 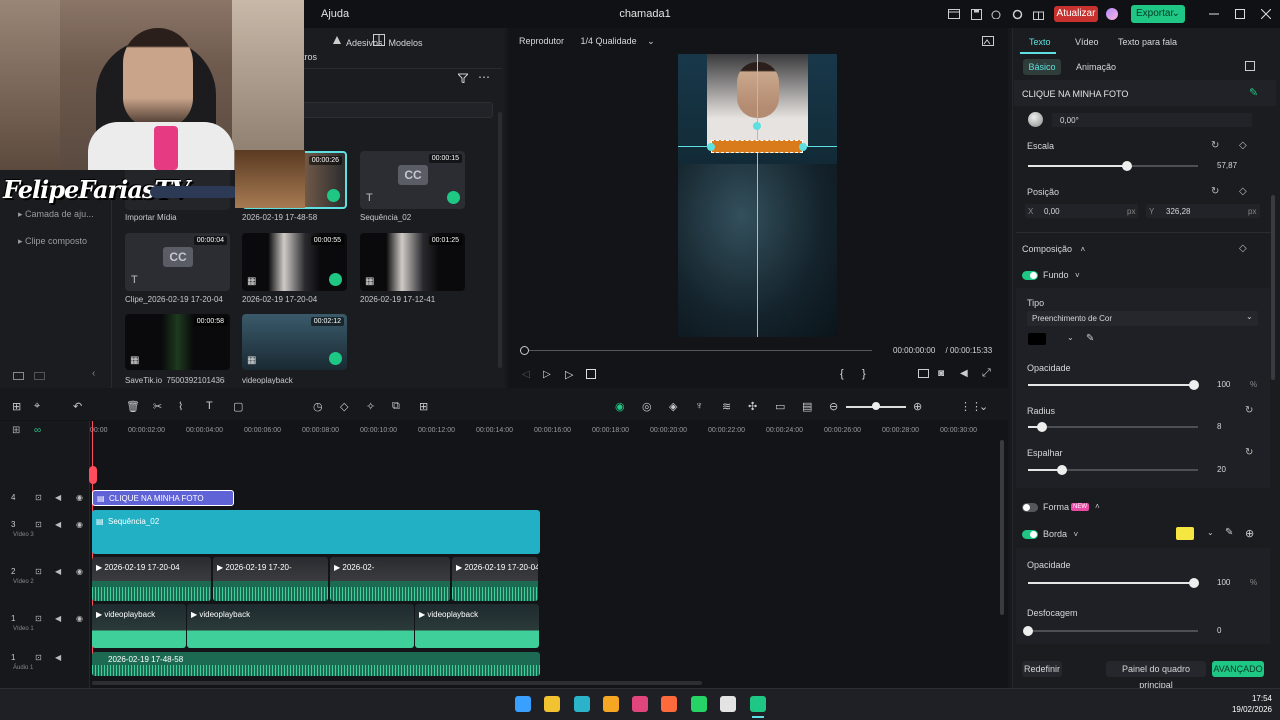 I want to click on edge-browser-icon, so click(x=582, y=704).